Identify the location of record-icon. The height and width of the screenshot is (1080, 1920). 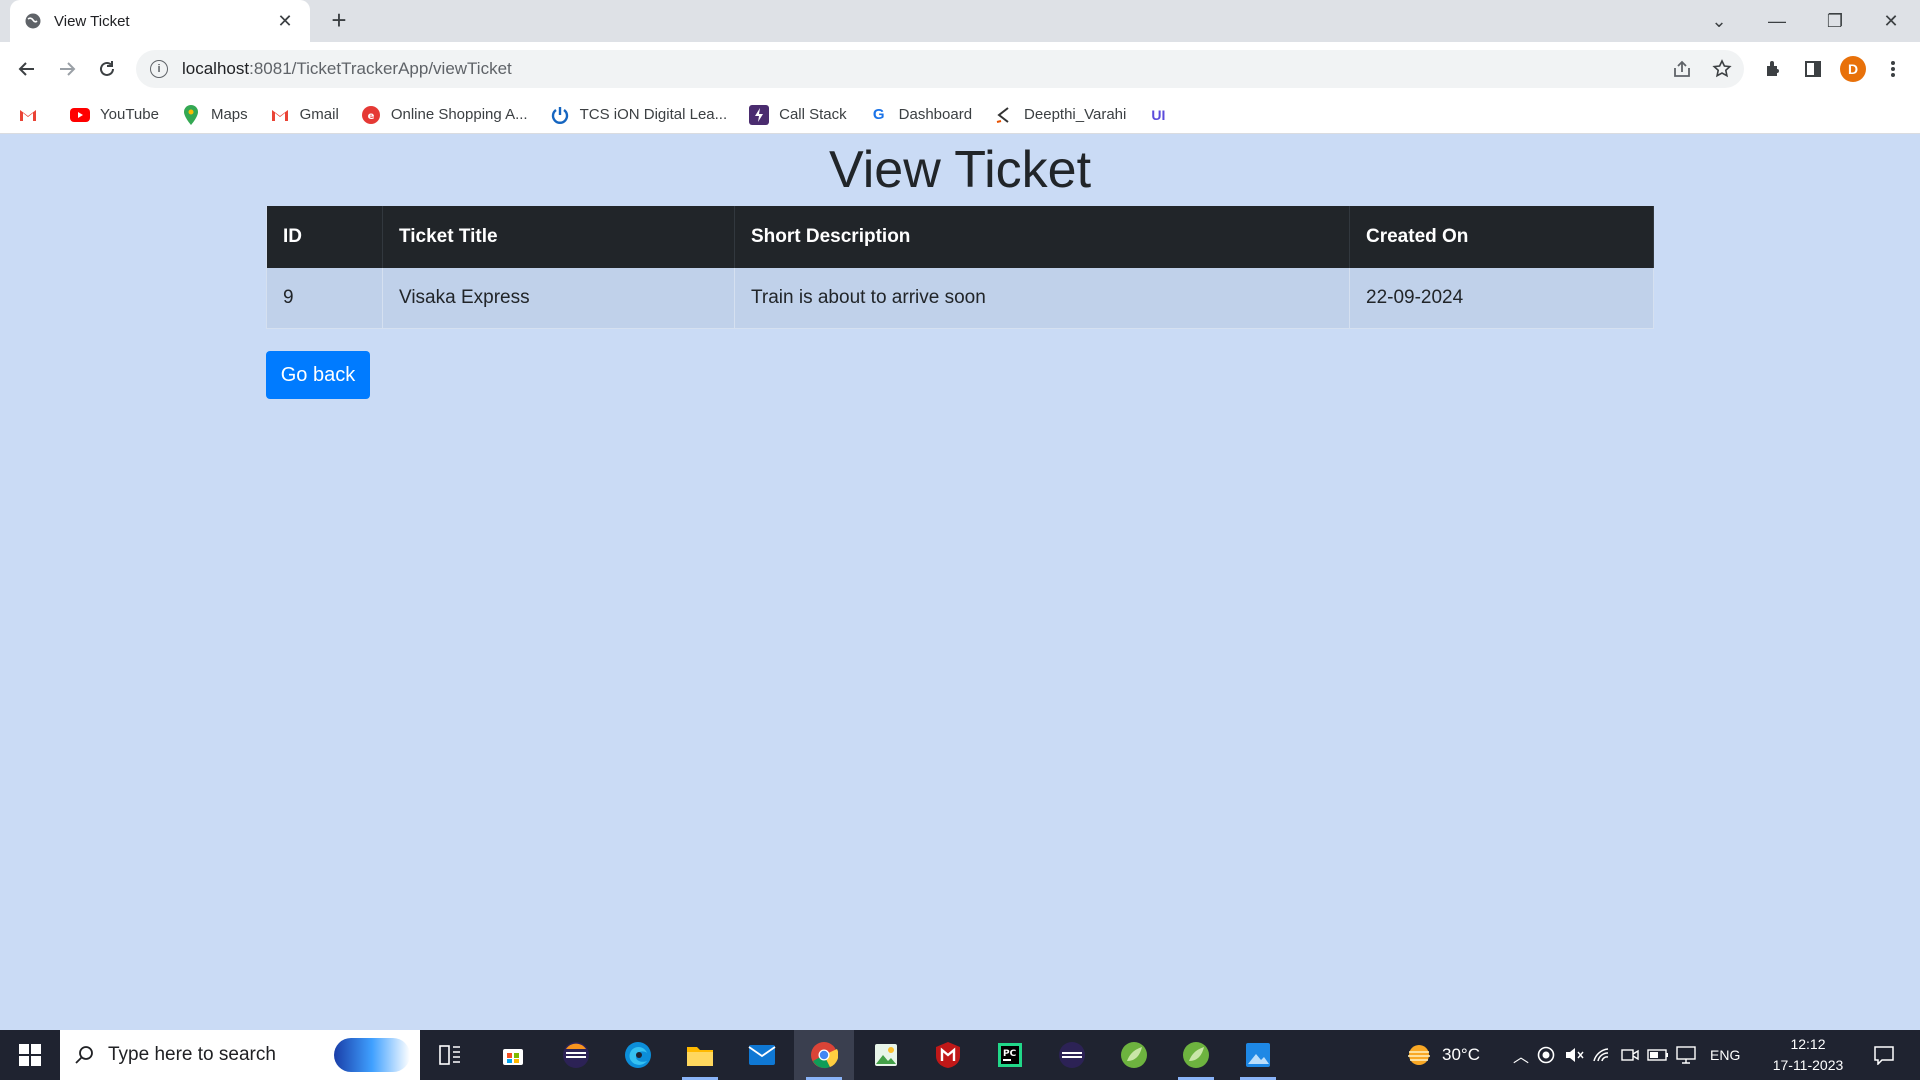
(1546, 1055).